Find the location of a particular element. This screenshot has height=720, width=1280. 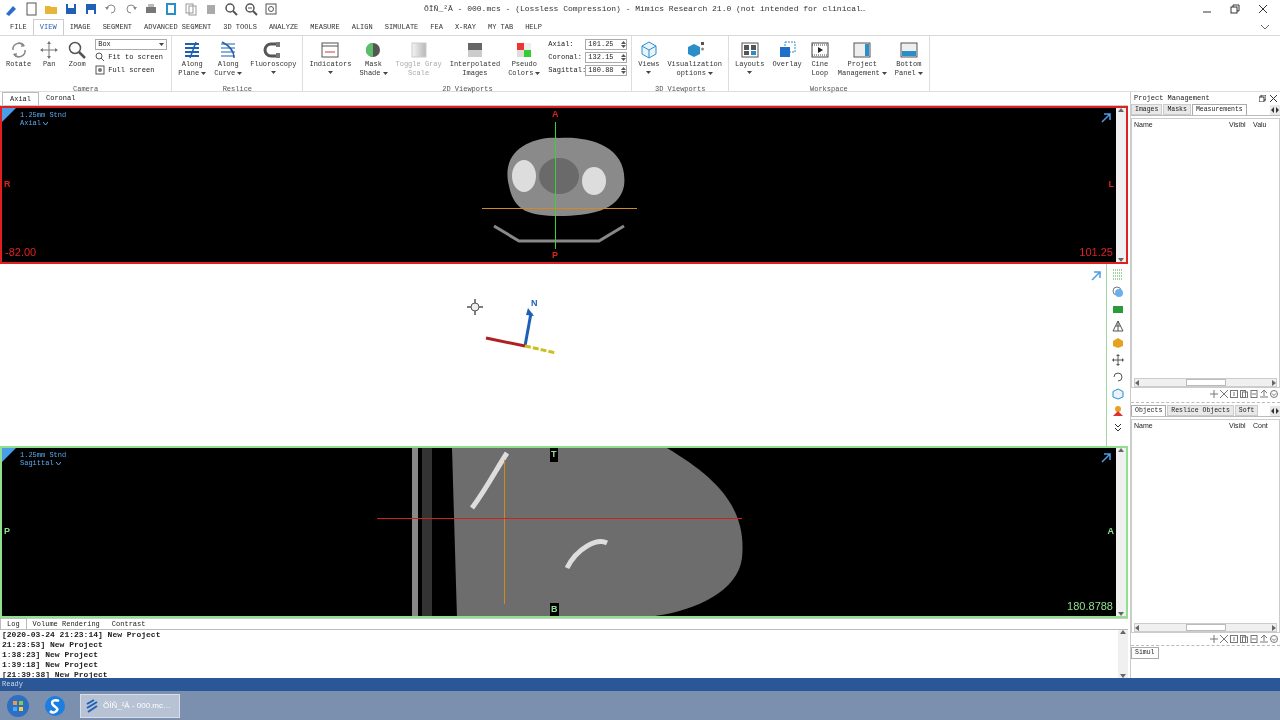

orientation-label: B is located at coordinates (554, 609).